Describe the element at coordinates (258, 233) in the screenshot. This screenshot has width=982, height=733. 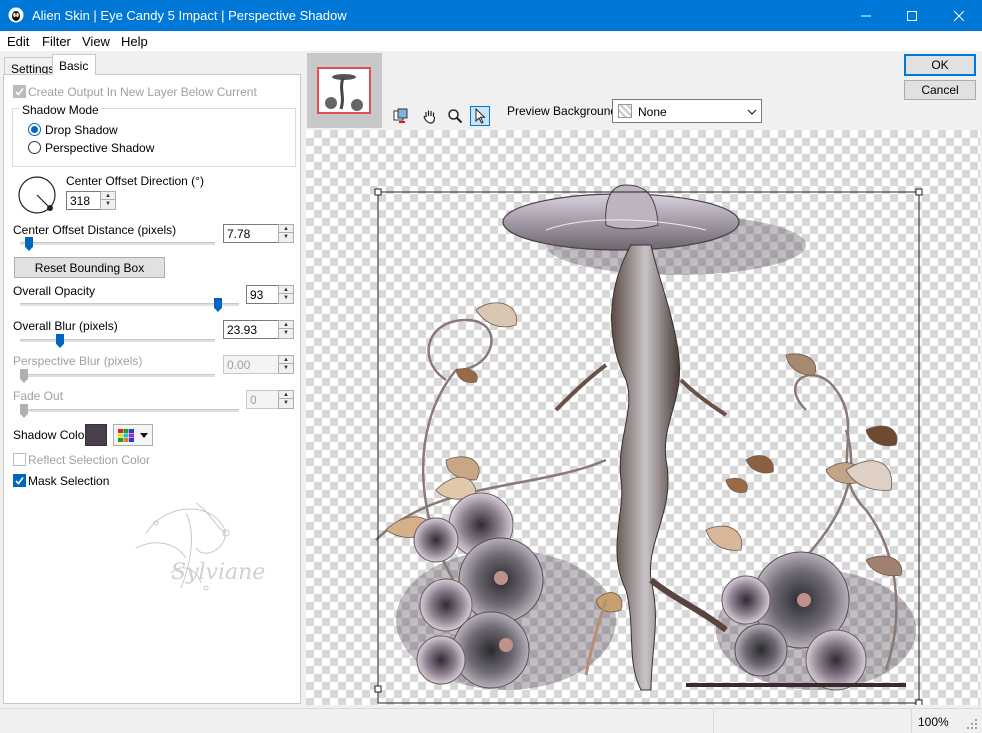
I see `center-offset-distance-spinbox: 7.78 ▲ ▼` at that location.